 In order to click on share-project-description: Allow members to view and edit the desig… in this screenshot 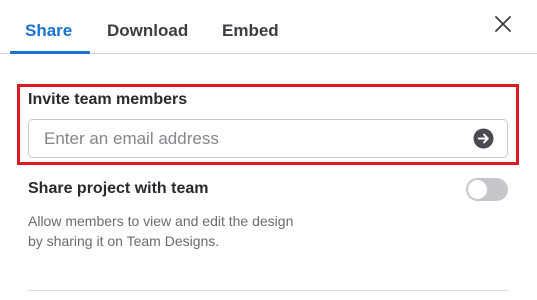, I will do `click(188, 231)`.